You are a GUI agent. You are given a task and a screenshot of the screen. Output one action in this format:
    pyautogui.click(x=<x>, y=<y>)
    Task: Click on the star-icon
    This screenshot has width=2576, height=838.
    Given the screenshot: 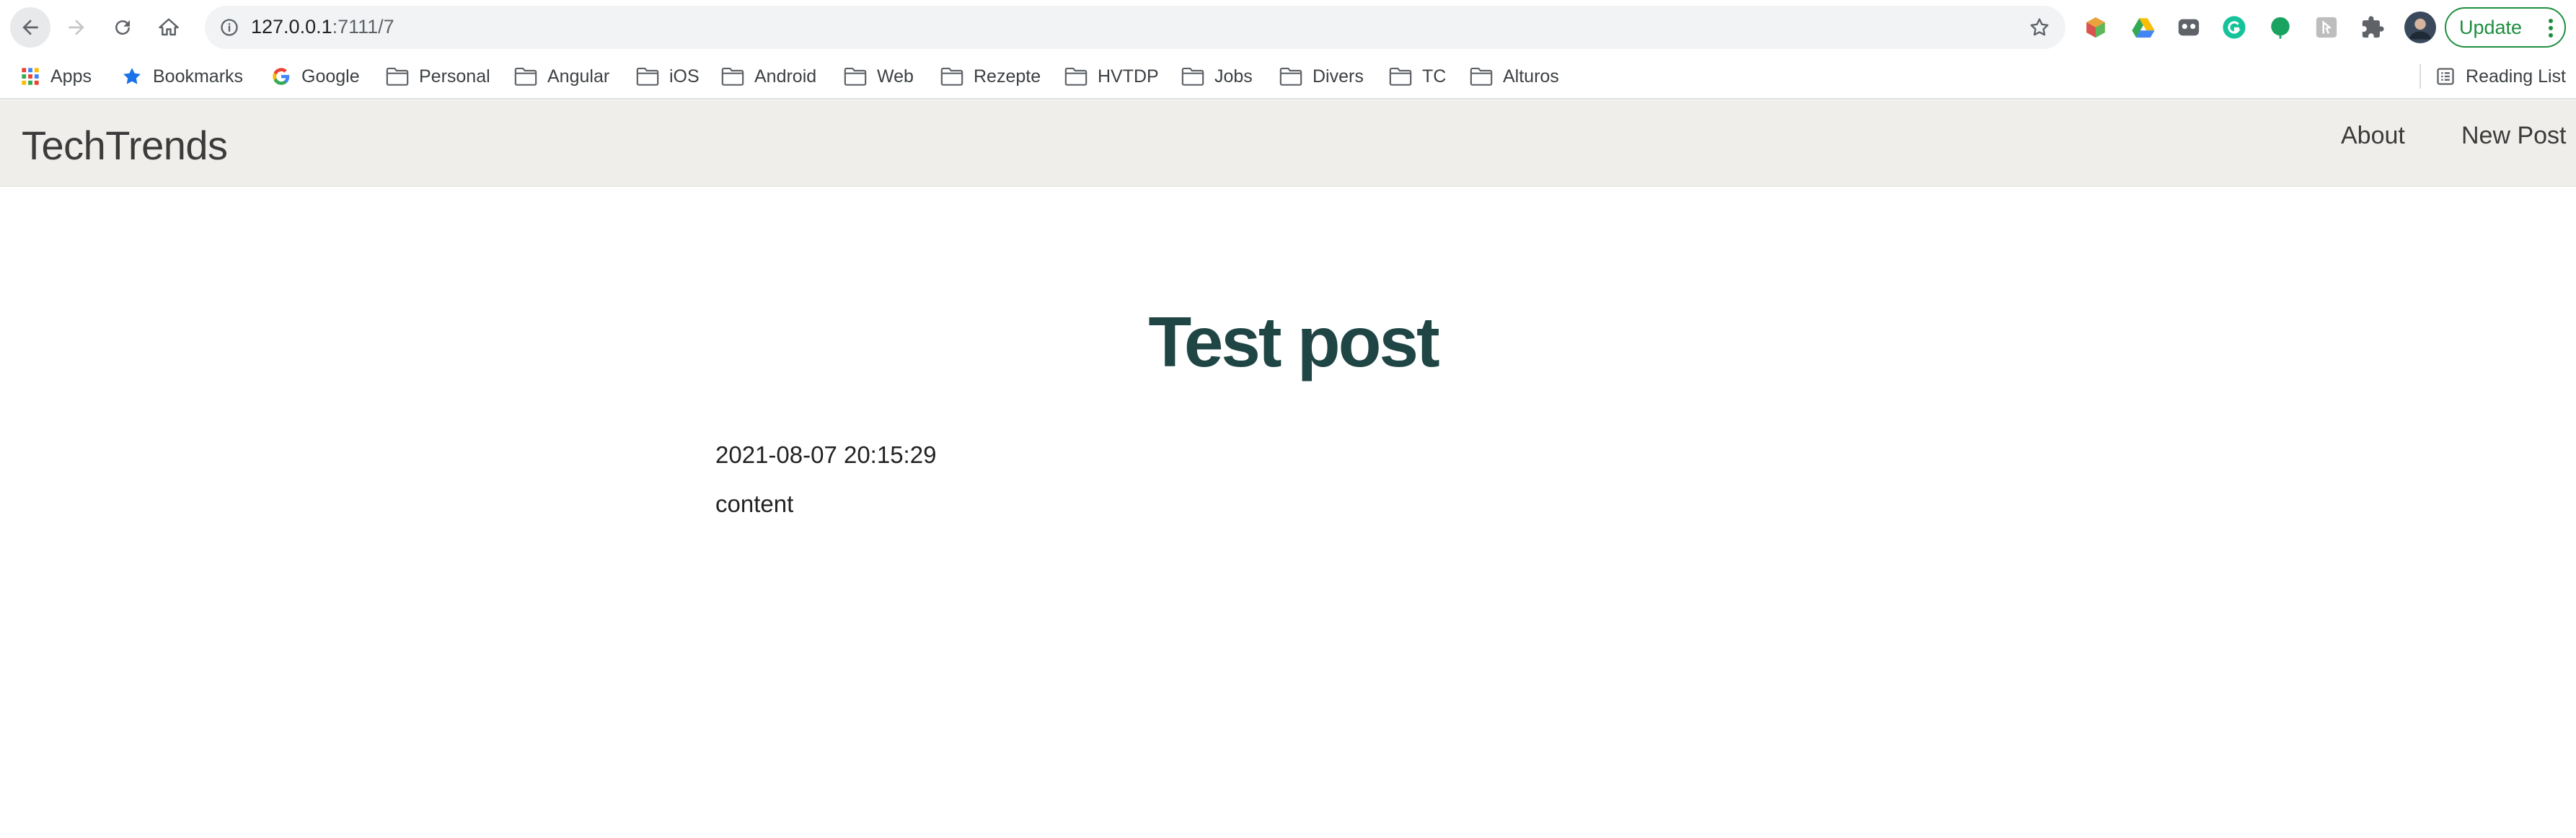 What is the action you would take?
    pyautogui.click(x=132, y=76)
    